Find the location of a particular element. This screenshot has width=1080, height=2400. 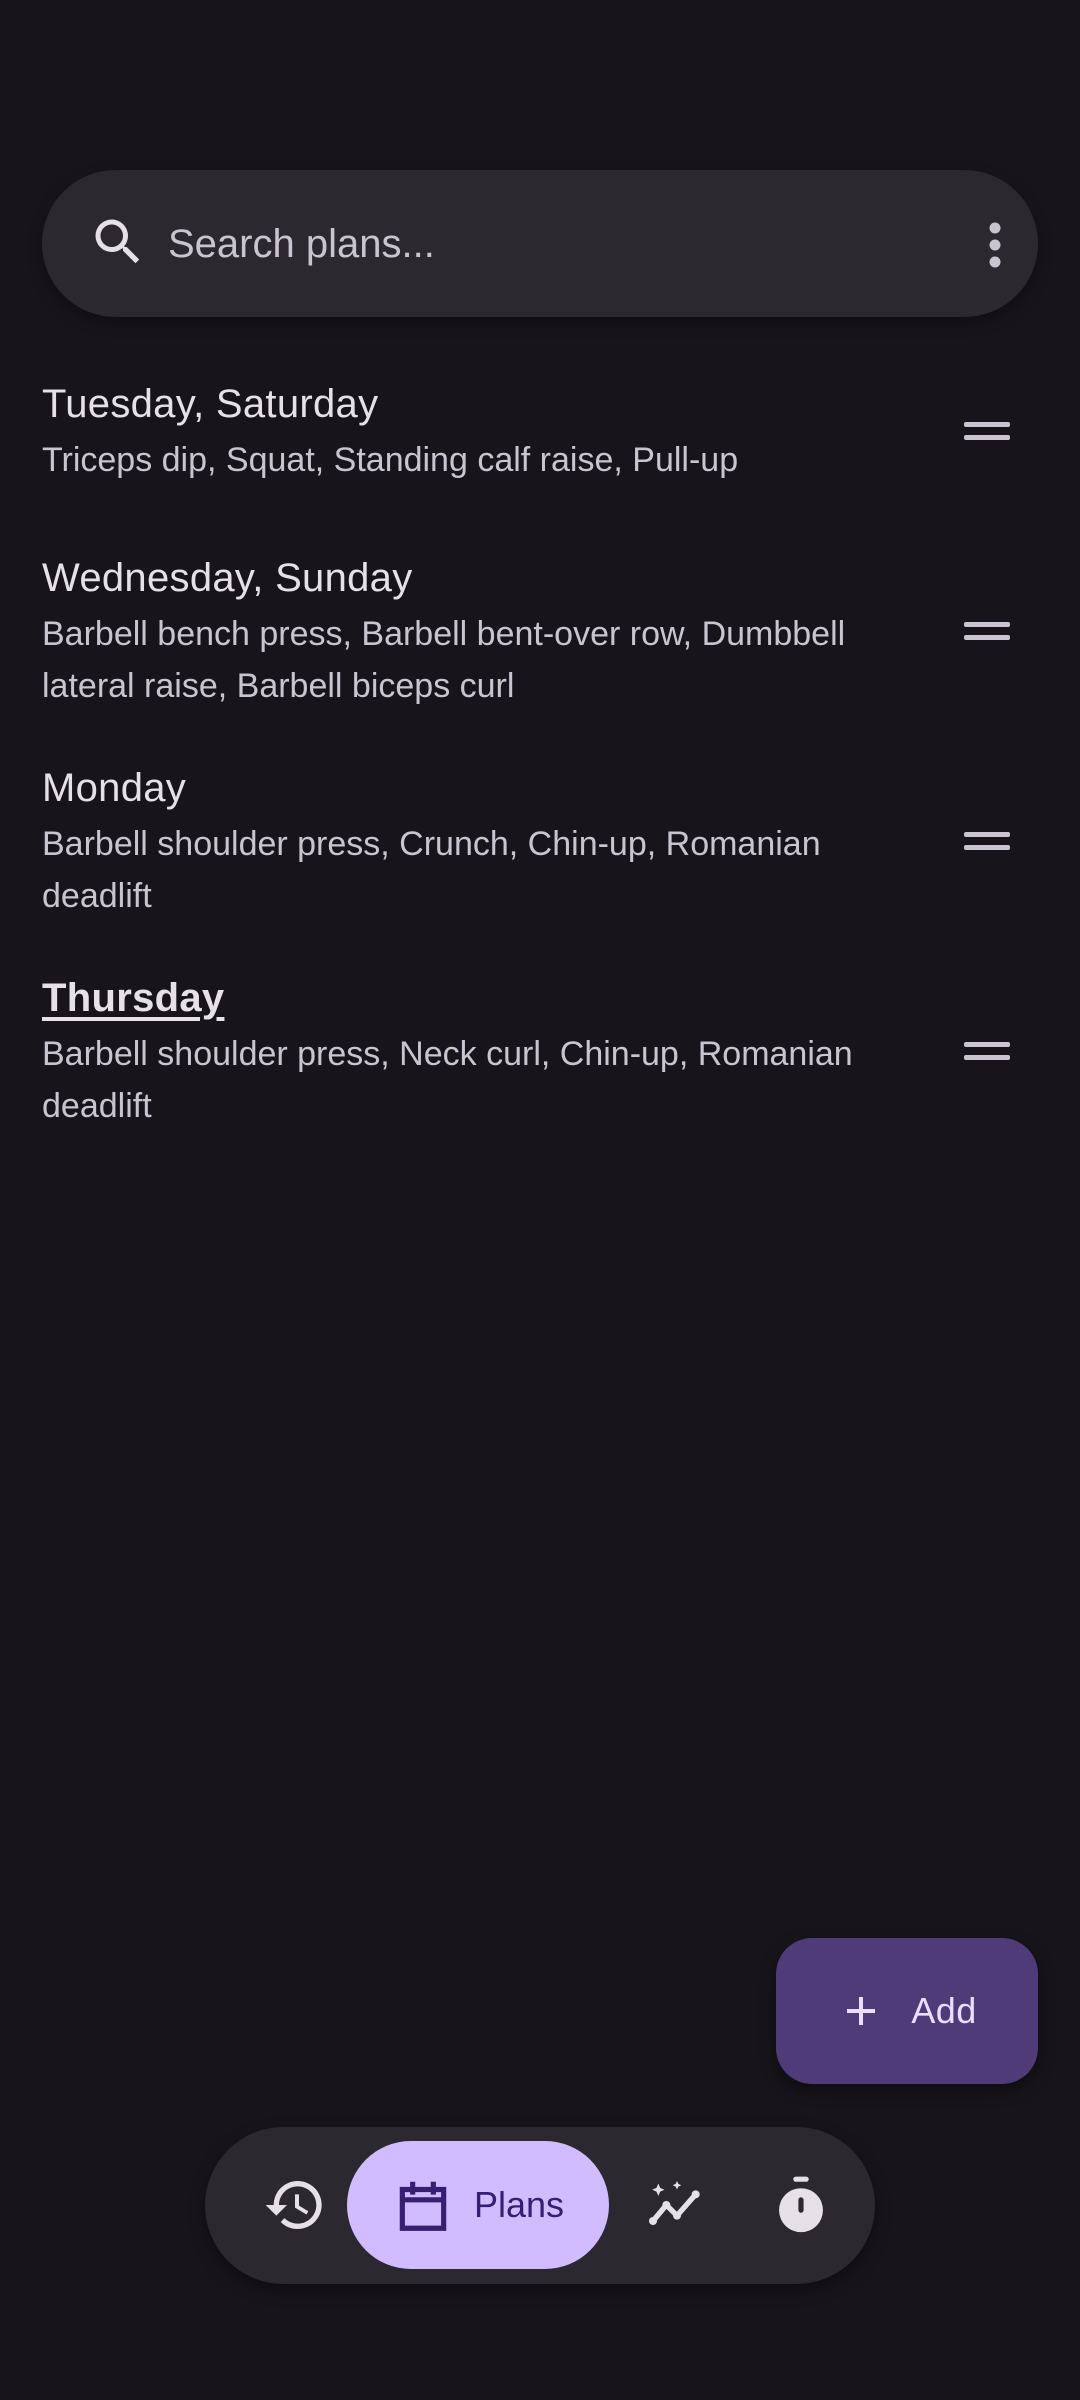

more-options-button is located at coordinates (995, 245).